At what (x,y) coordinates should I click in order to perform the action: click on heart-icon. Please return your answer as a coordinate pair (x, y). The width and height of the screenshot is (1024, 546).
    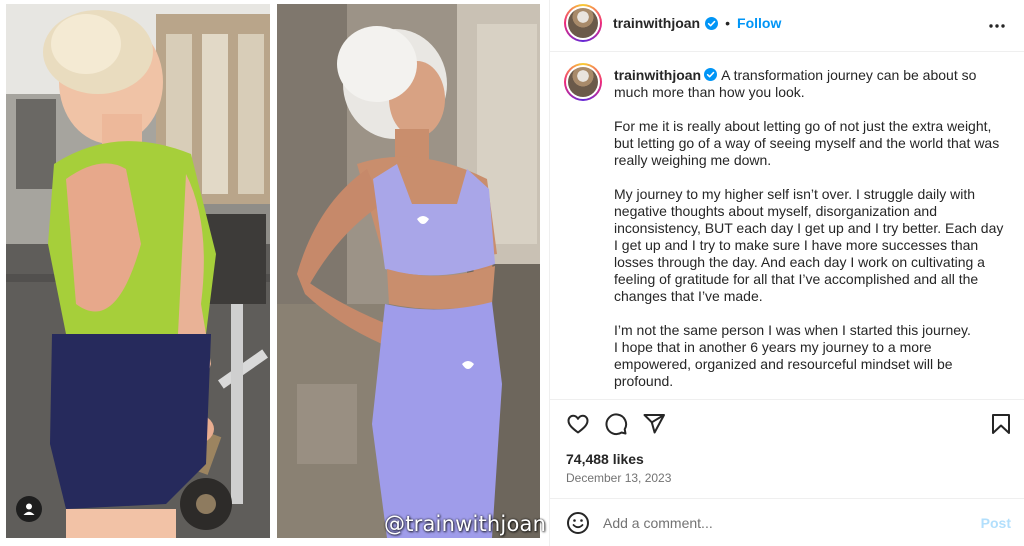
    Looking at the image, I should click on (578, 424).